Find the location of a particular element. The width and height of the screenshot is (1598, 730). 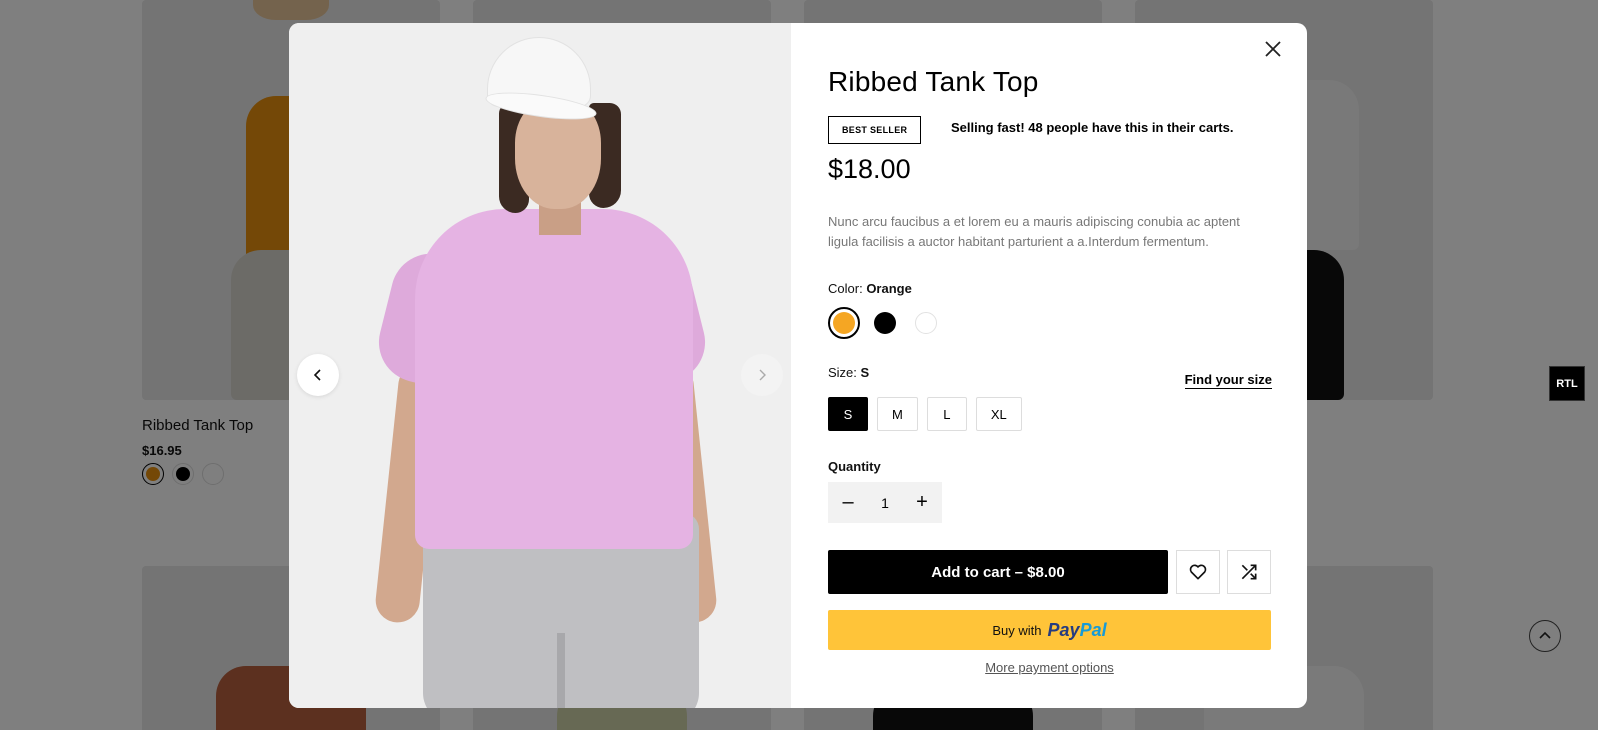

color-swatches is located at coordinates (885, 323).